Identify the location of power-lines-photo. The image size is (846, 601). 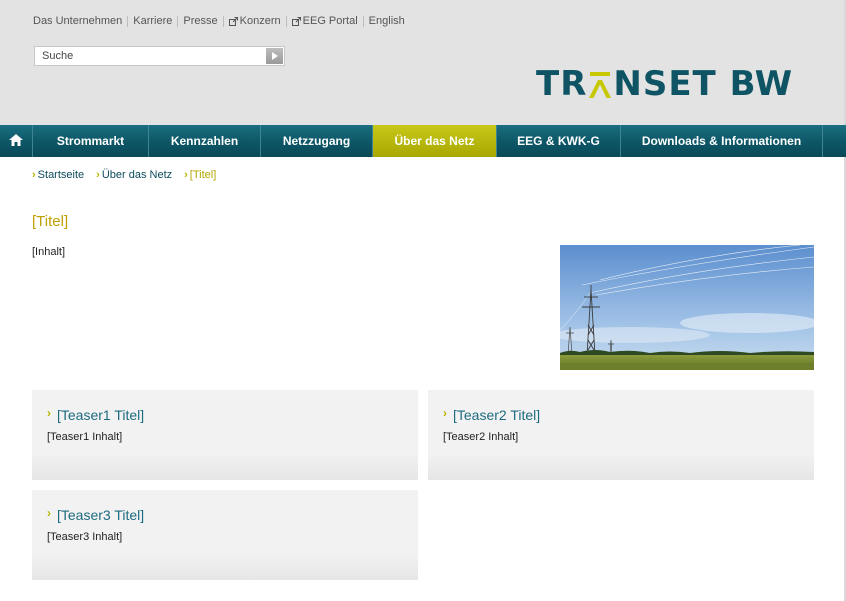
(687, 307).